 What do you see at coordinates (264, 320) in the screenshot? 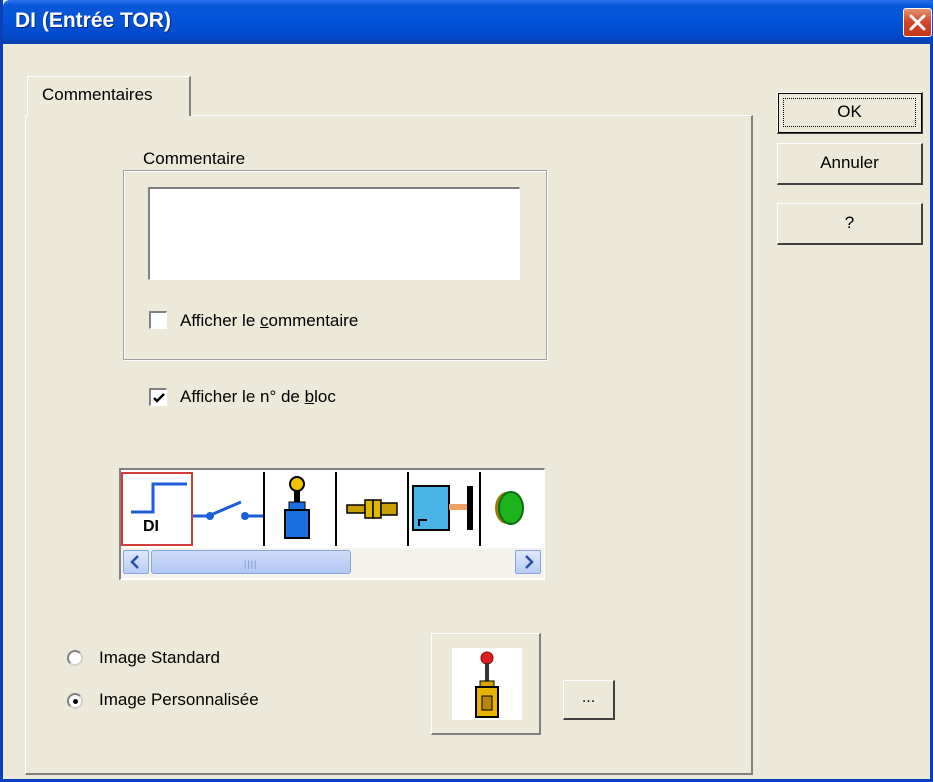
I see `show-comment-label-key: c` at bounding box center [264, 320].